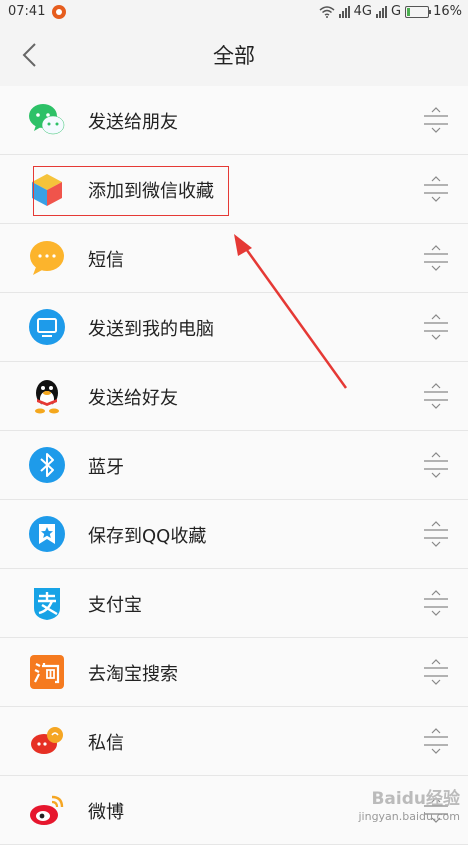 The height and width of the screenshot is (845, 468). Describe the element at coordinates (151, 329) in the screenshot. I see `list-item-label: 发送到我的电脑` at that location.